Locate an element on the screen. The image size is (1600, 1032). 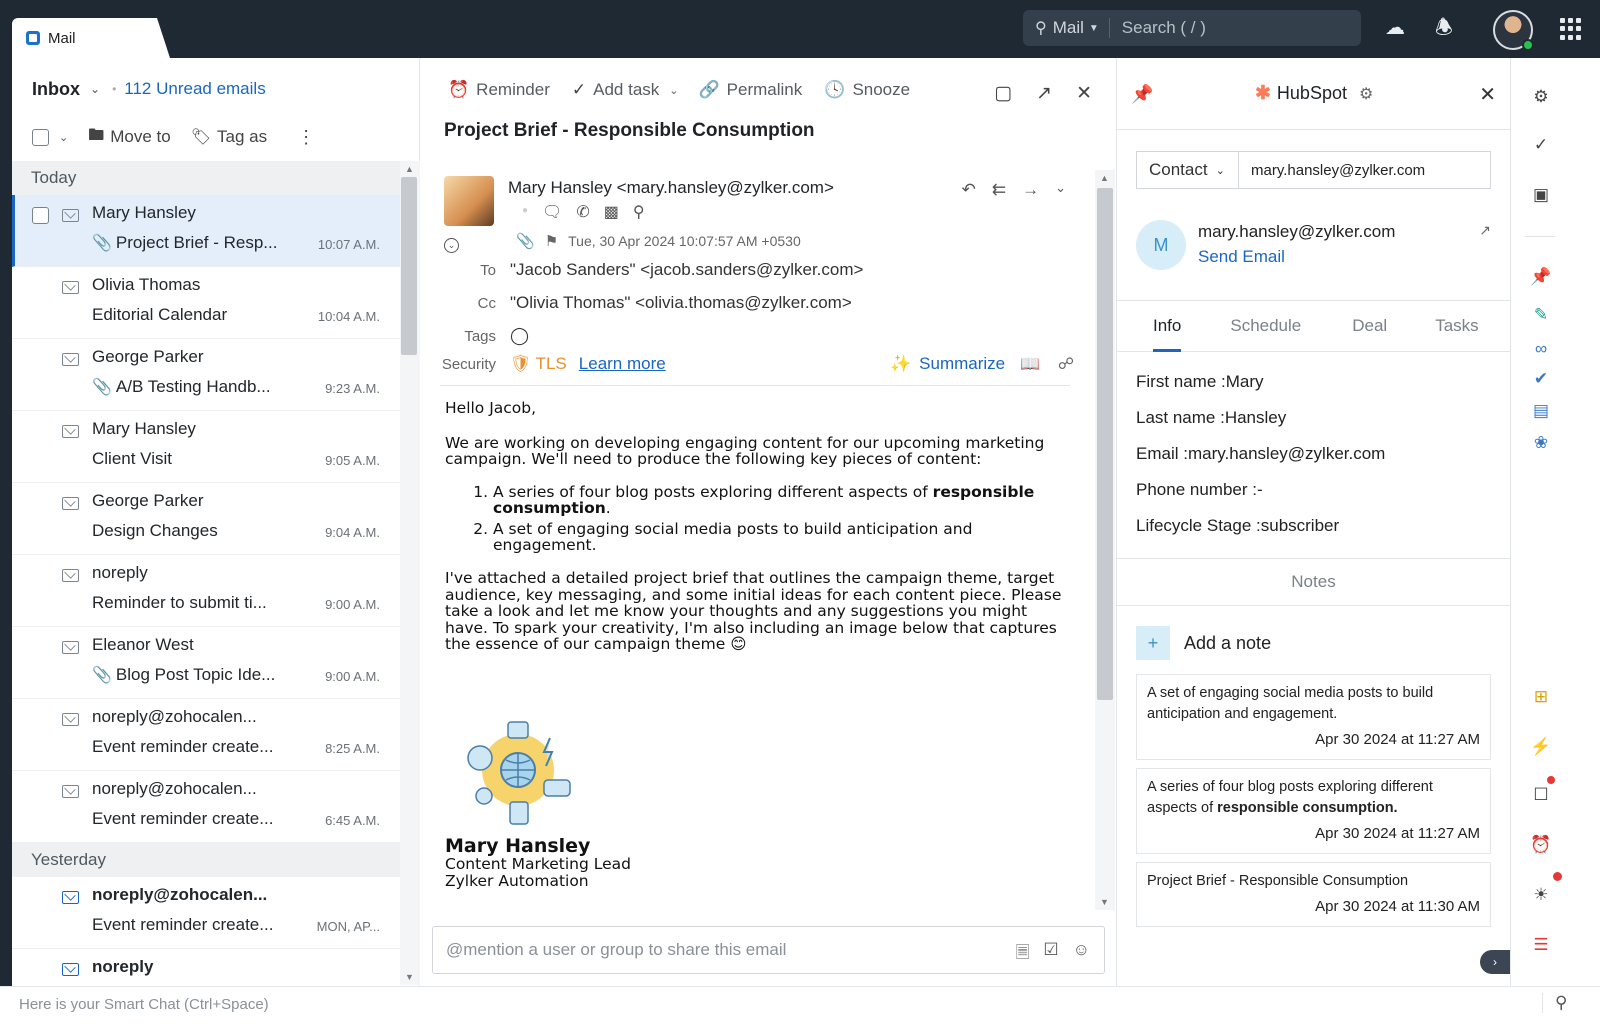
select-options-chevron-icon: ⌄ is located at coordinates (63, 137).